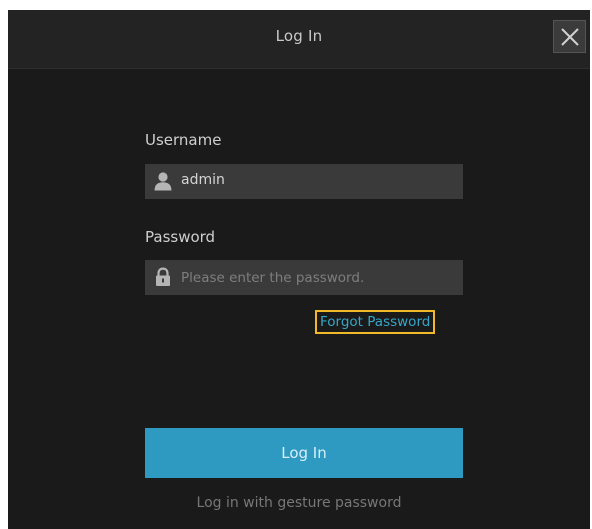  Describe the element at coordinates (316, 277) in the screenshot. I see `password-input` at that location.